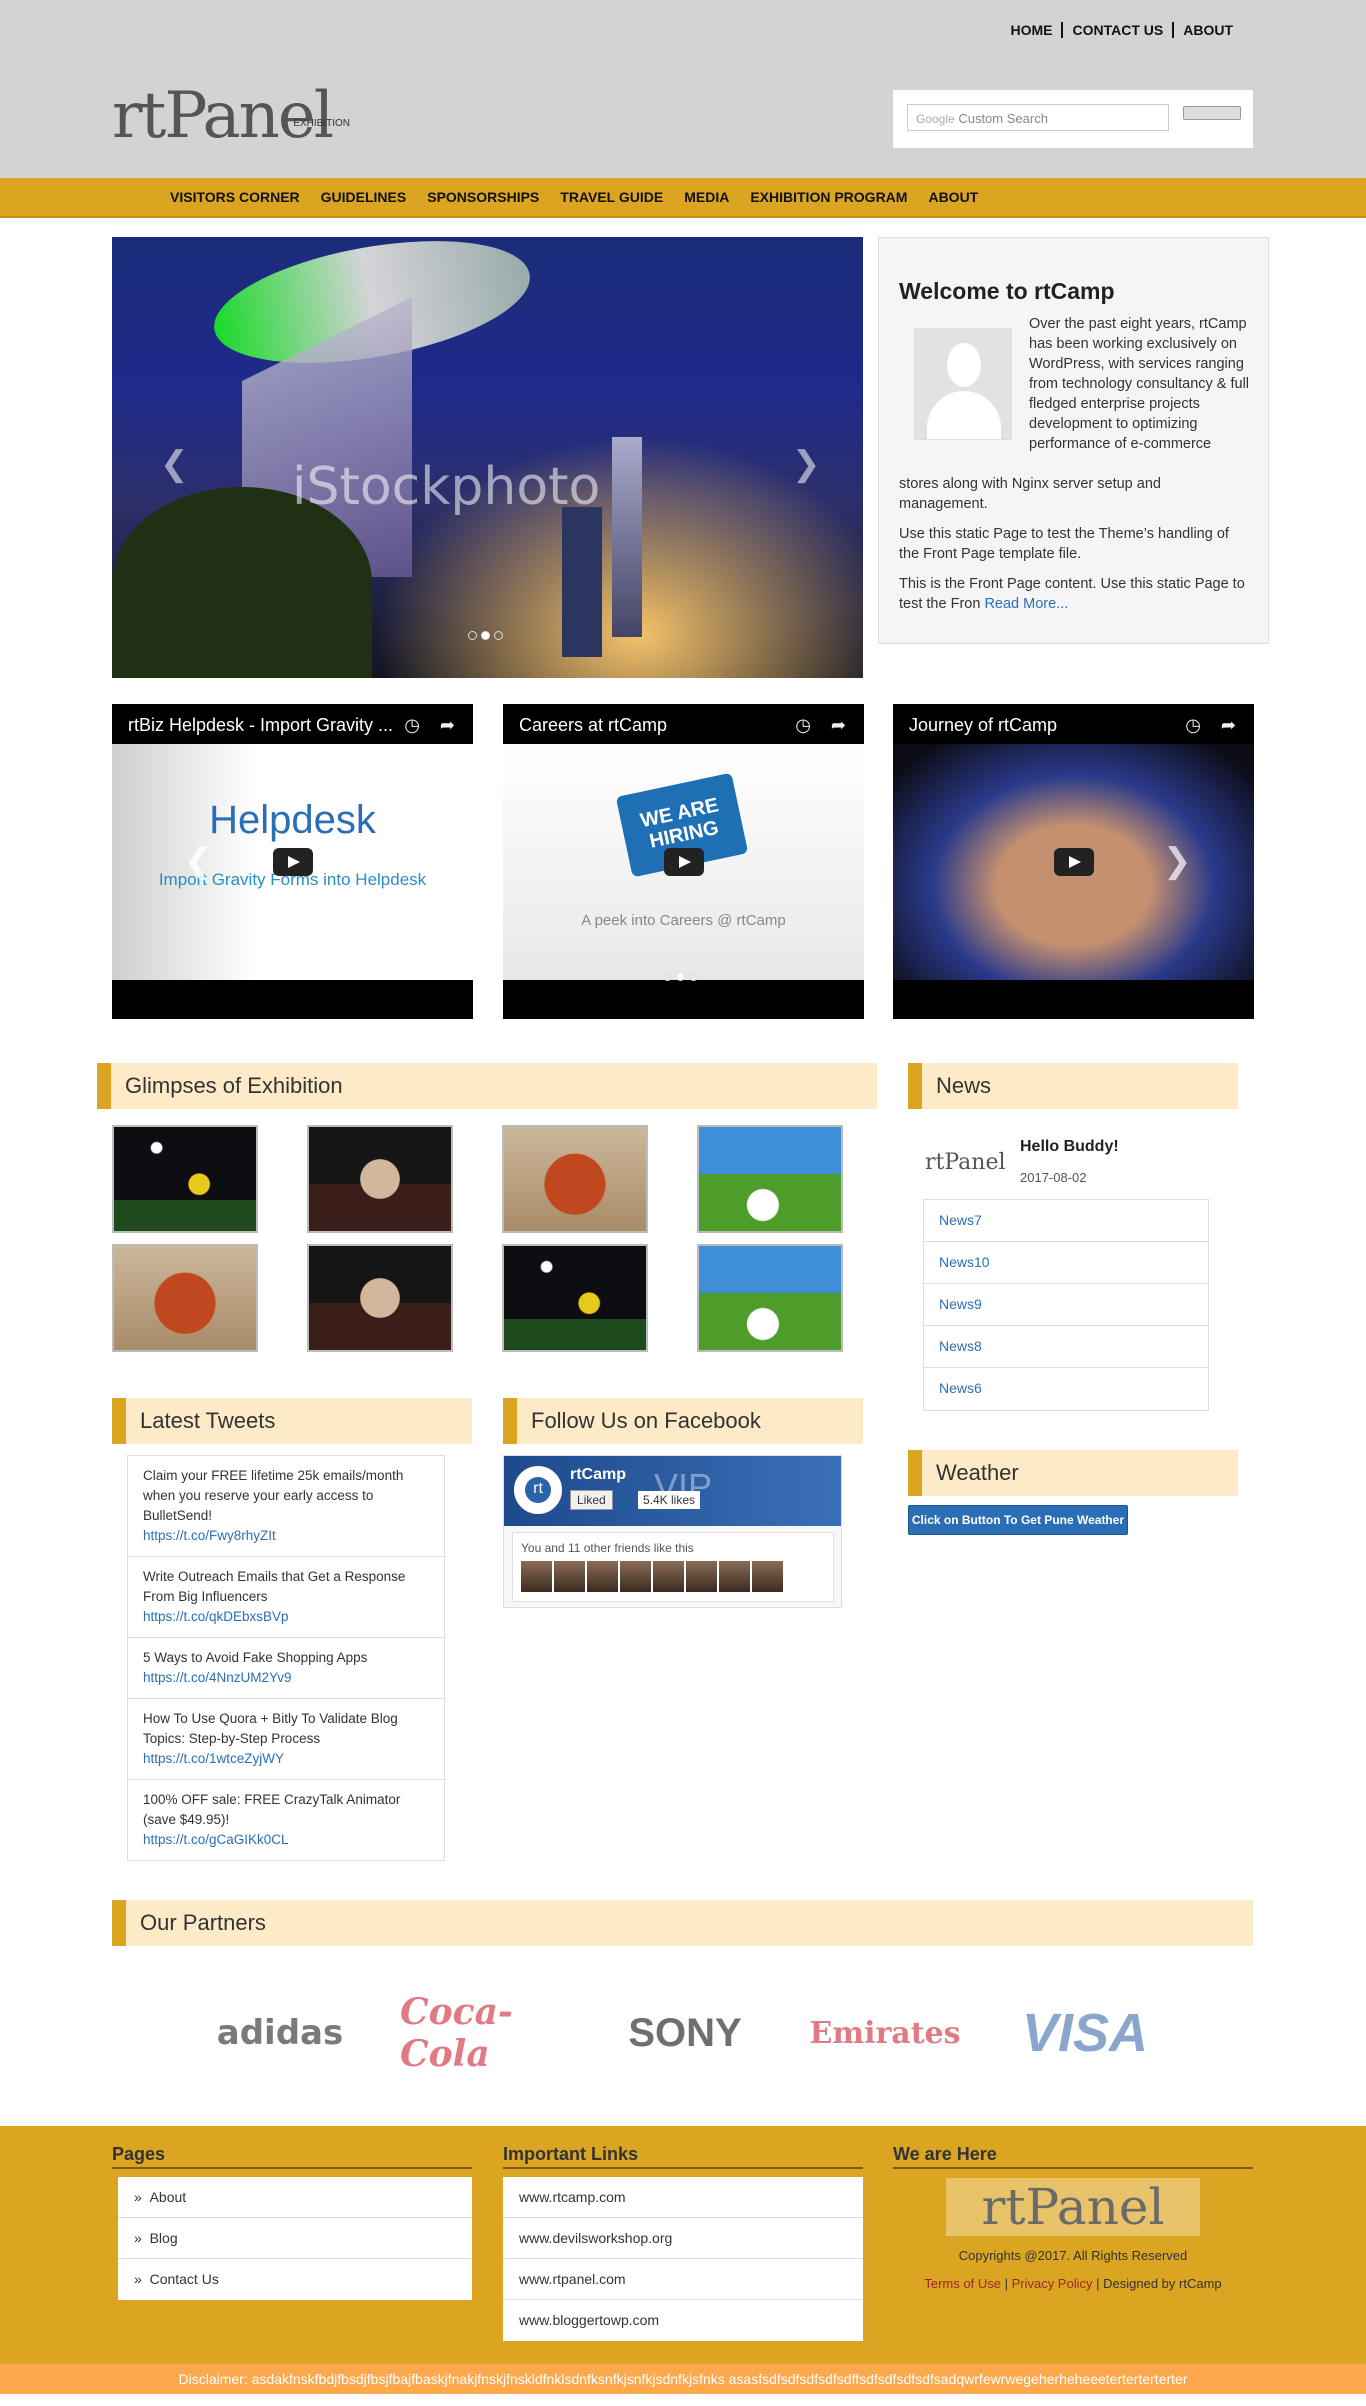 The image size is (1366, 2406). Describe the element at coordinates (164, 2238) in the screenshot. I see `footer-page-label: Blog` at that location.